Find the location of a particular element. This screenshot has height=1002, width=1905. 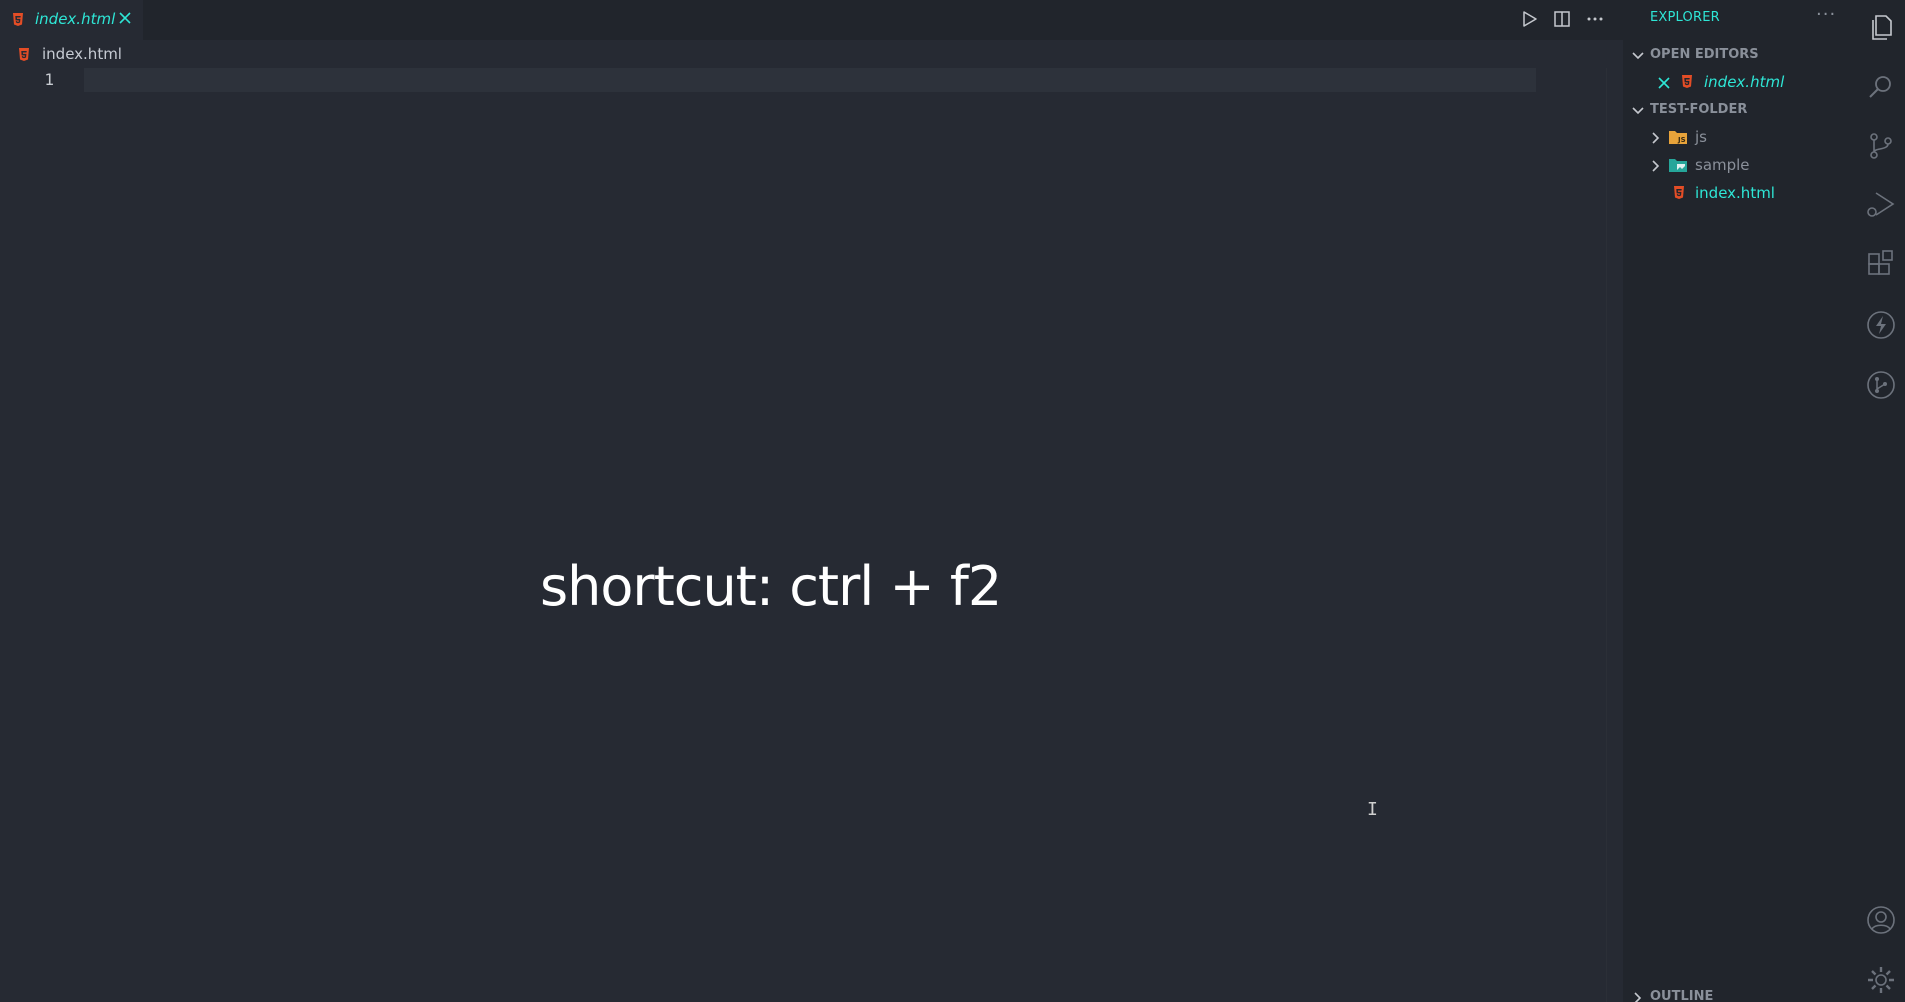

section-test-folder: TEST-FOLDER is located at coordinates (1739, 110).